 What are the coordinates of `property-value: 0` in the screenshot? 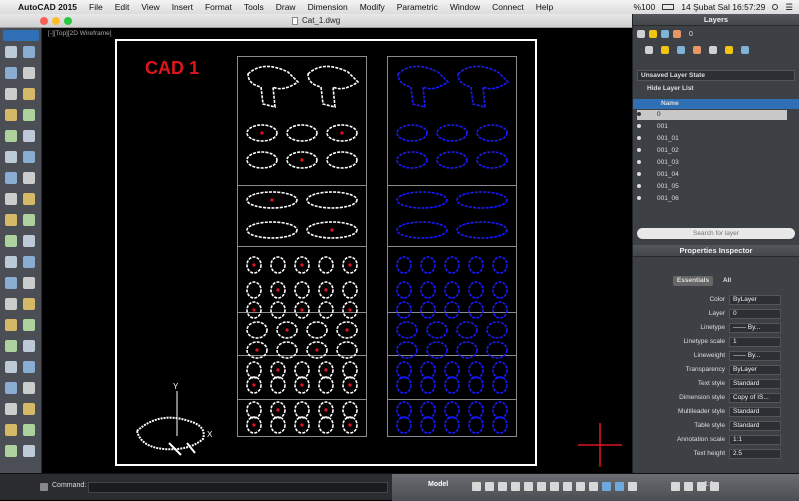 It's located at (755, 314).